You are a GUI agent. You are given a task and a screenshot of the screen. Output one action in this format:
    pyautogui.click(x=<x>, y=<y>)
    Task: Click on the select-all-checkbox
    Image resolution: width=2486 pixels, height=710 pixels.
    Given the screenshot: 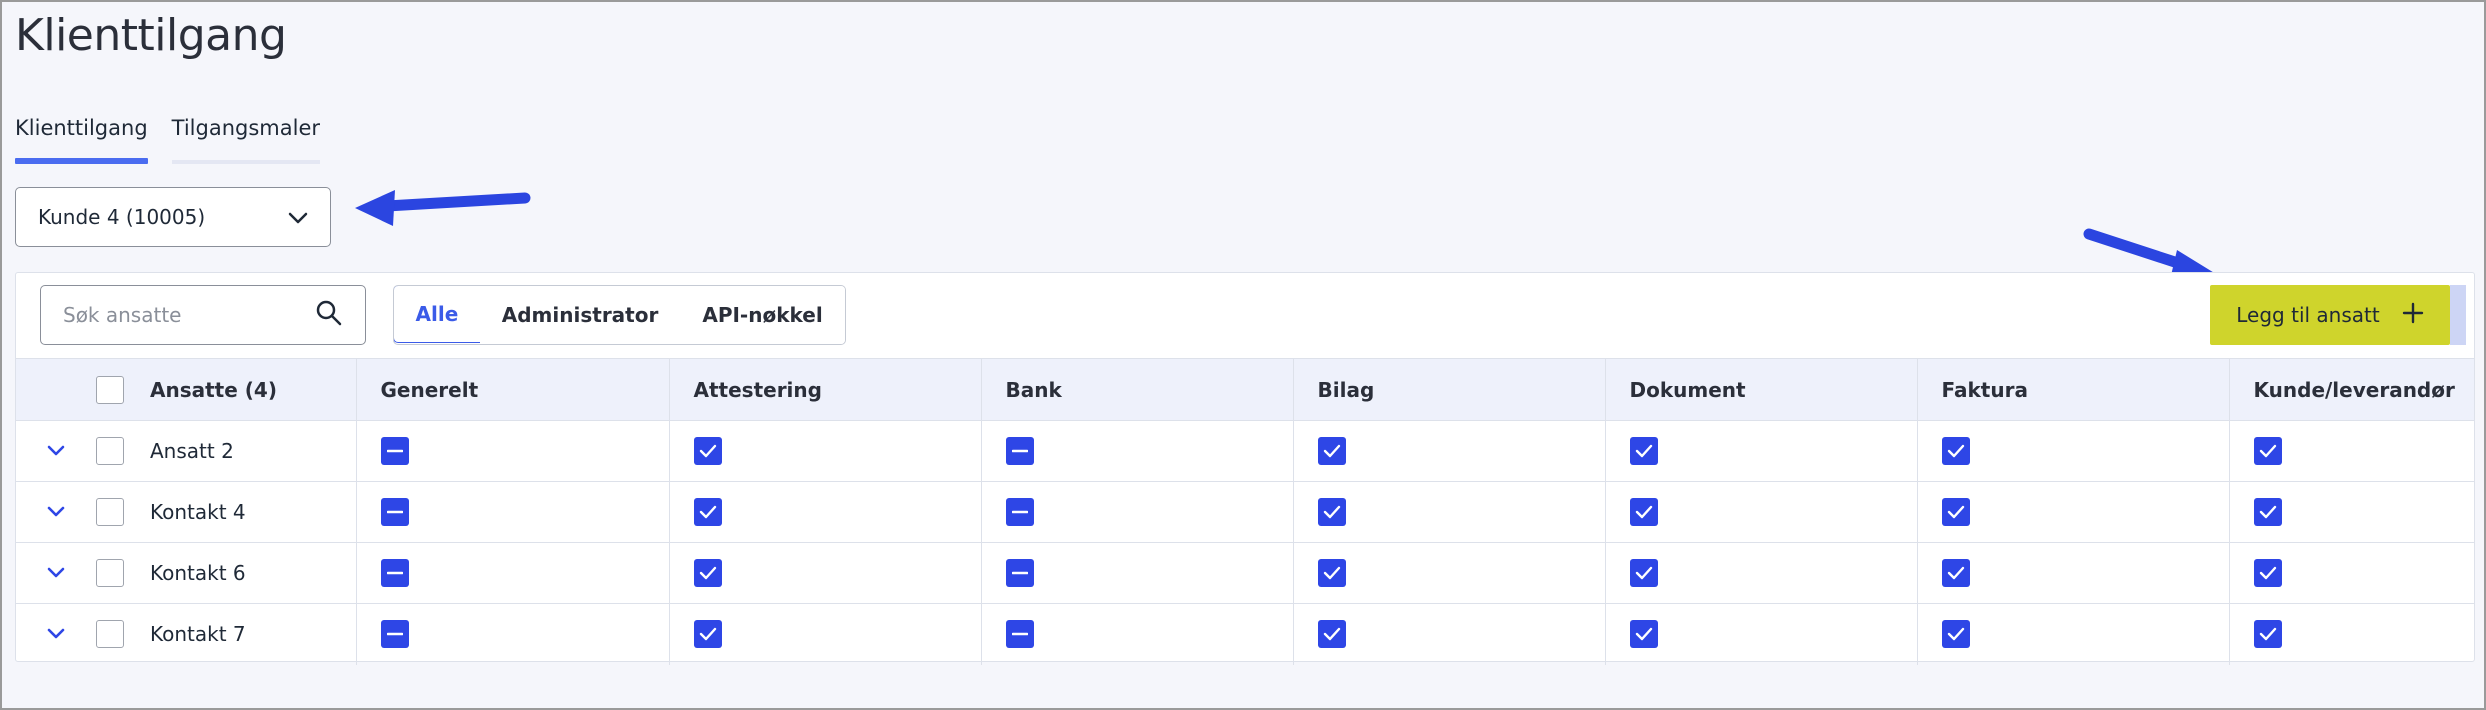 What is the action you would take?
    pyautogui.click(x=110, y=389)
    